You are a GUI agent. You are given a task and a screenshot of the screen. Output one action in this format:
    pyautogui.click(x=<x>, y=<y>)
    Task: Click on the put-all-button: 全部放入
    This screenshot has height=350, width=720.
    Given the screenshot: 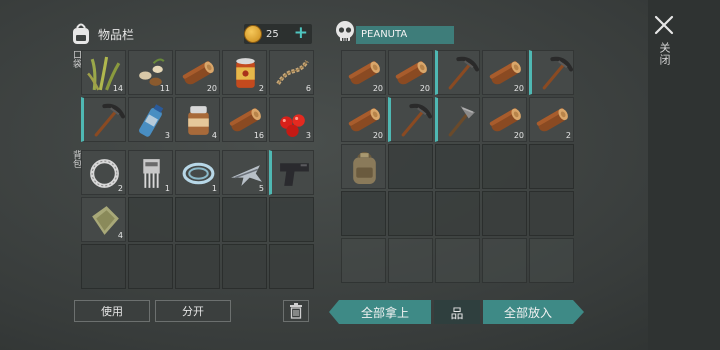 What is the action you would take?
    pyautogui.click(x=528, y=312)
    